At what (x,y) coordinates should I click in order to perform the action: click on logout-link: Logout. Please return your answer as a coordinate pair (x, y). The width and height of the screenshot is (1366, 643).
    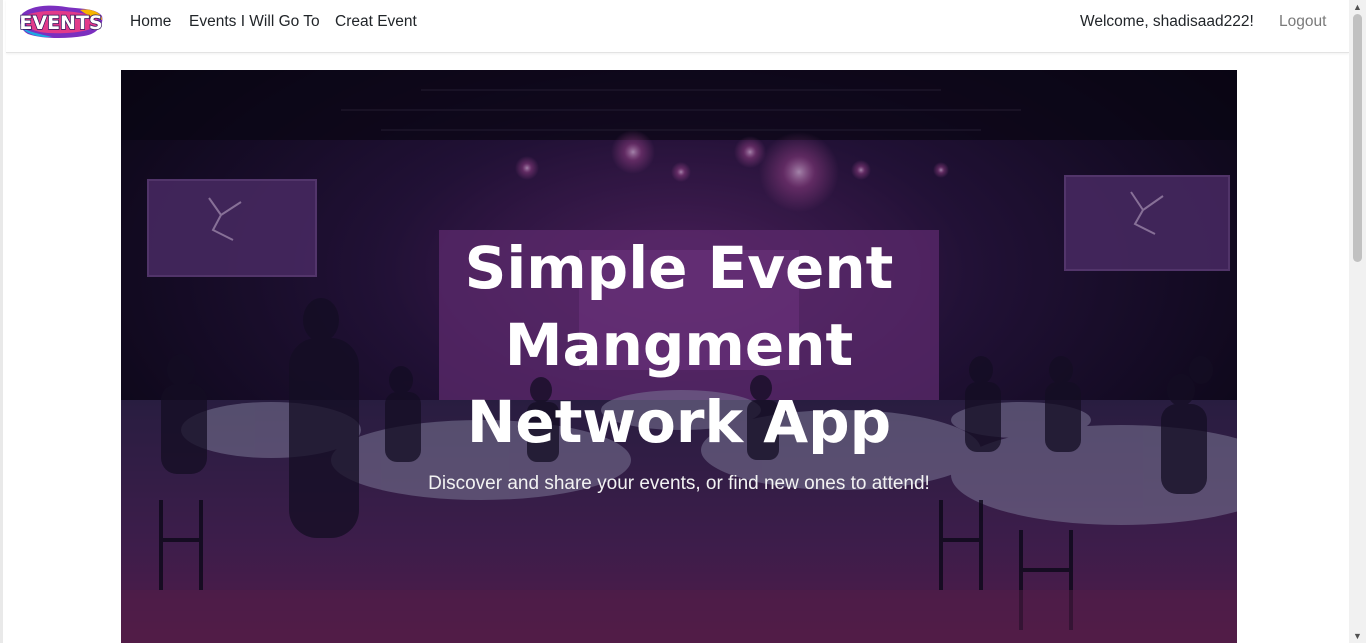
    Looking at the image, I should click on (1302, 22).